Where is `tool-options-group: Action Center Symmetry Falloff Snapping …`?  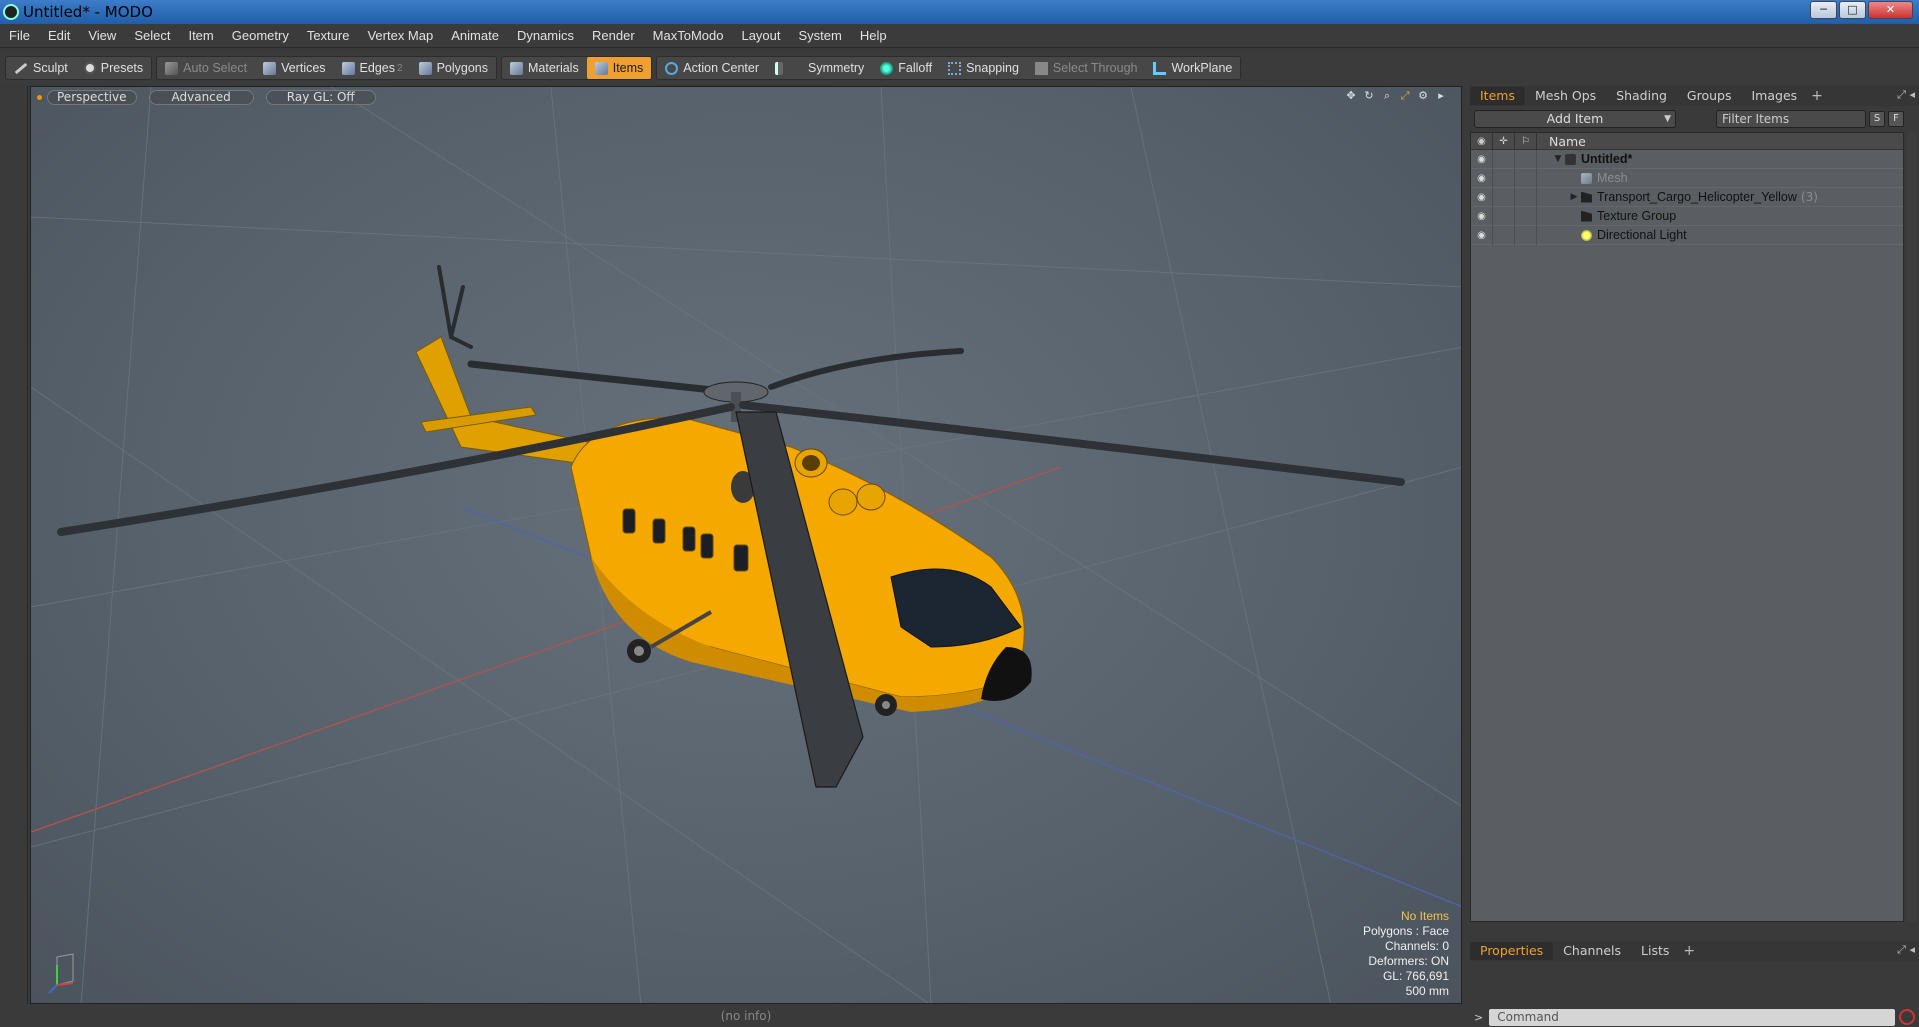 tool-options-group: Action Center Symmetry Falloff Snapping … is located at coordinates (949, 68).